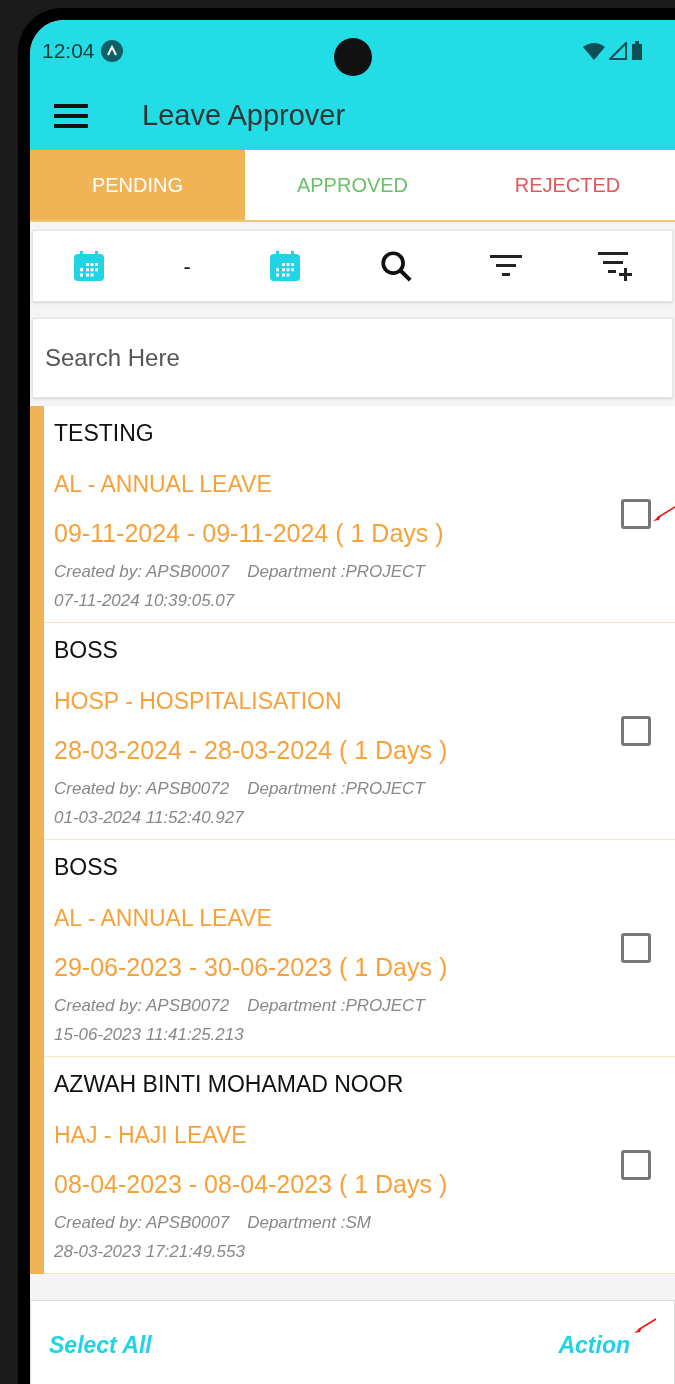 This screenshot has height=1384, width=675. What do you see at coordinates (100, 1345) in the screenshot?
I see `select-all-button: Select All` at bounding box center [100, 1345].